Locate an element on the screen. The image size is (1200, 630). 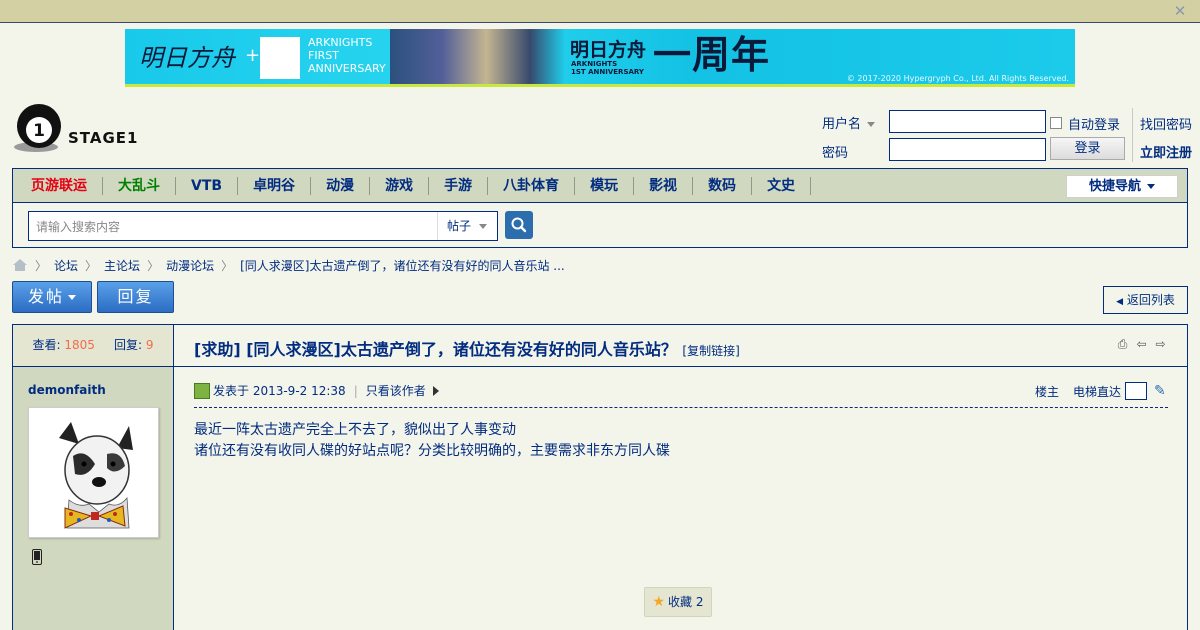
banner-ak-line3: ANNIVERSARY is located at coordinates (347, 68).